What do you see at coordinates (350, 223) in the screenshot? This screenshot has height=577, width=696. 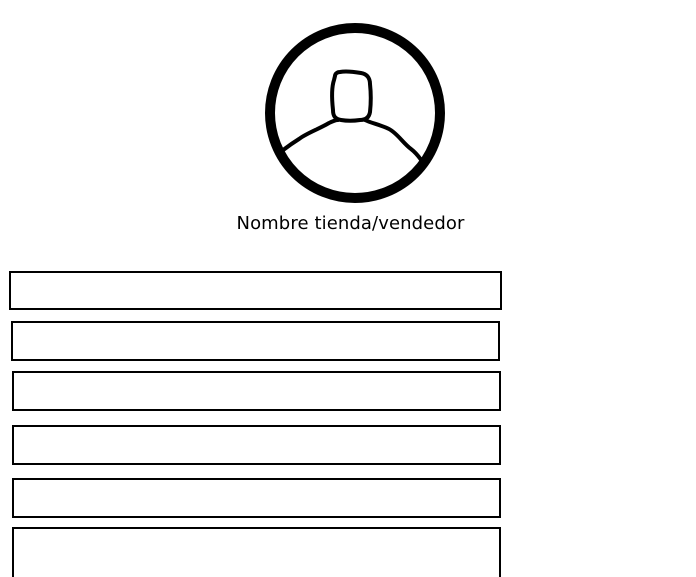 I see `store-name-label: Nombre tienda/vendedor` at bounding box center [350, 223].